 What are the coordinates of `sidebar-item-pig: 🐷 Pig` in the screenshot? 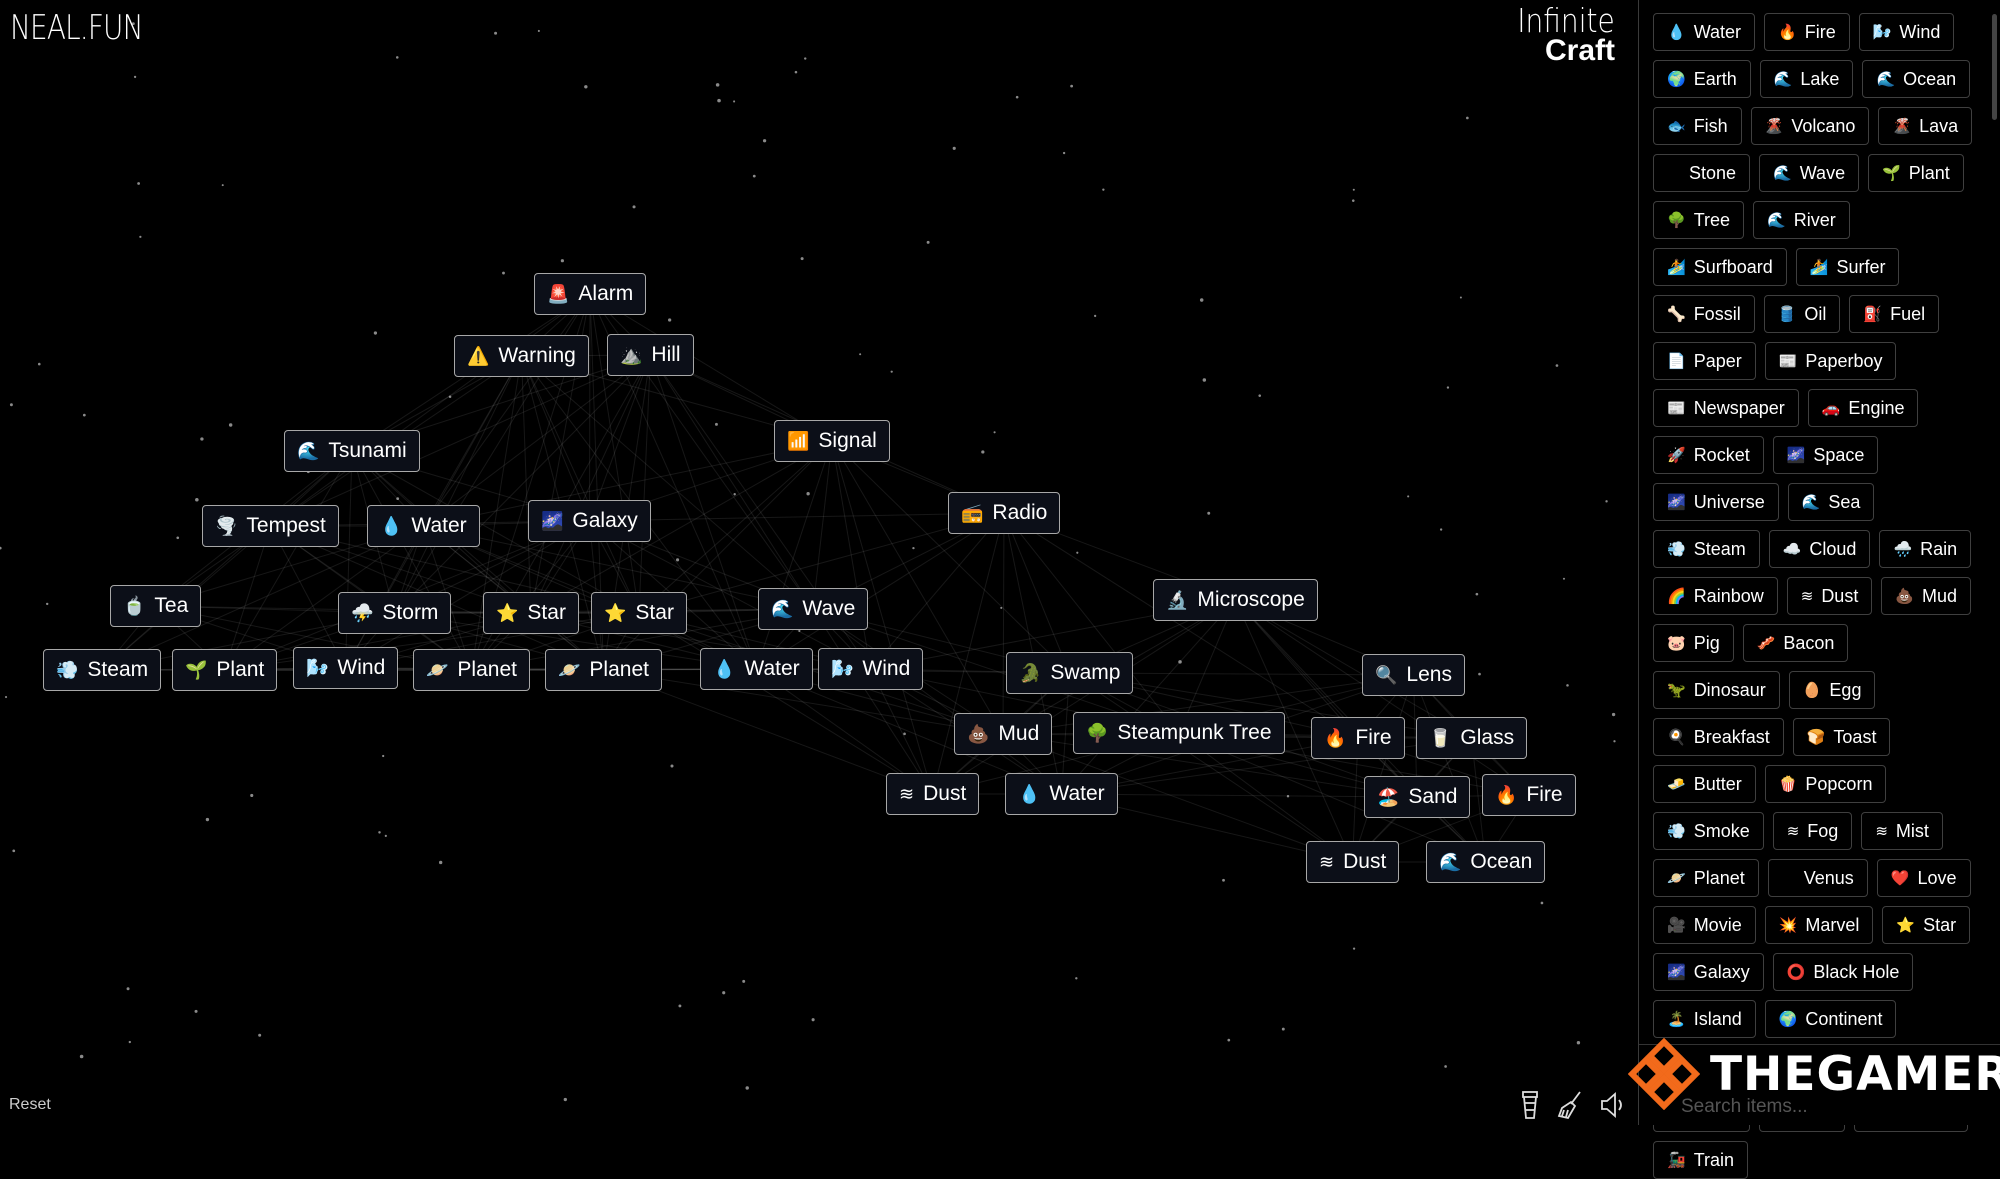 It's located at (1693, 643).